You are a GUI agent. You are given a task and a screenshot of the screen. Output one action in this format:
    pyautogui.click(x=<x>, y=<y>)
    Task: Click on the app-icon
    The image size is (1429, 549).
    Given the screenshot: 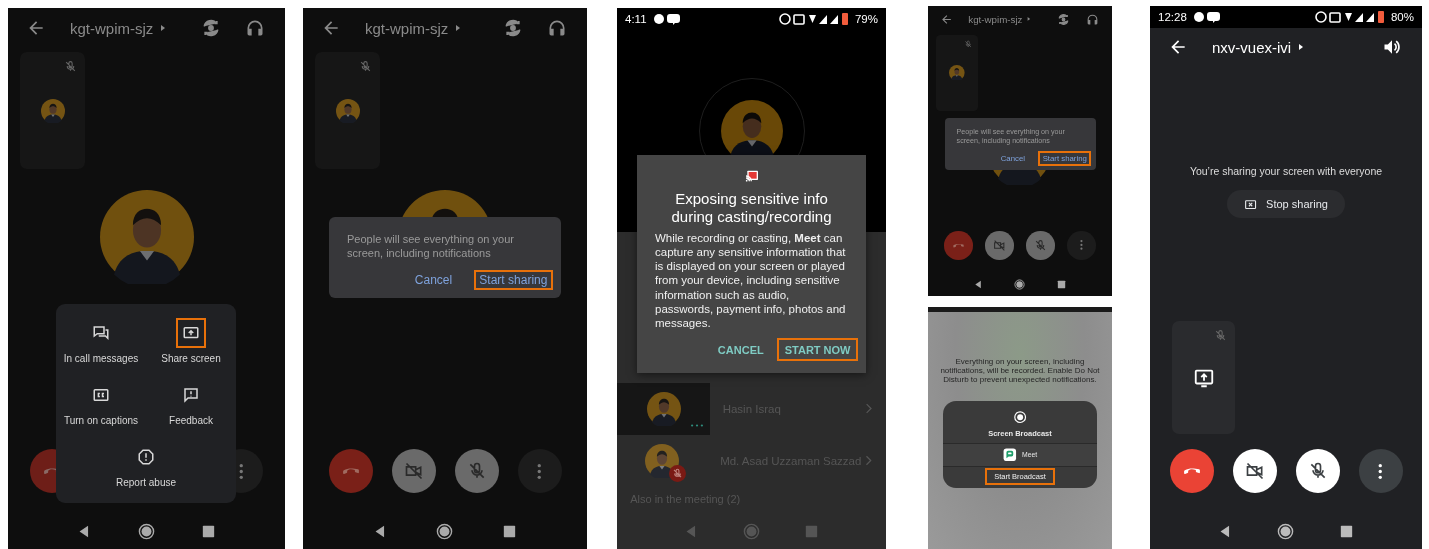 What is the action you would take?
    pyautogui.click(x=1009, y=454)
    